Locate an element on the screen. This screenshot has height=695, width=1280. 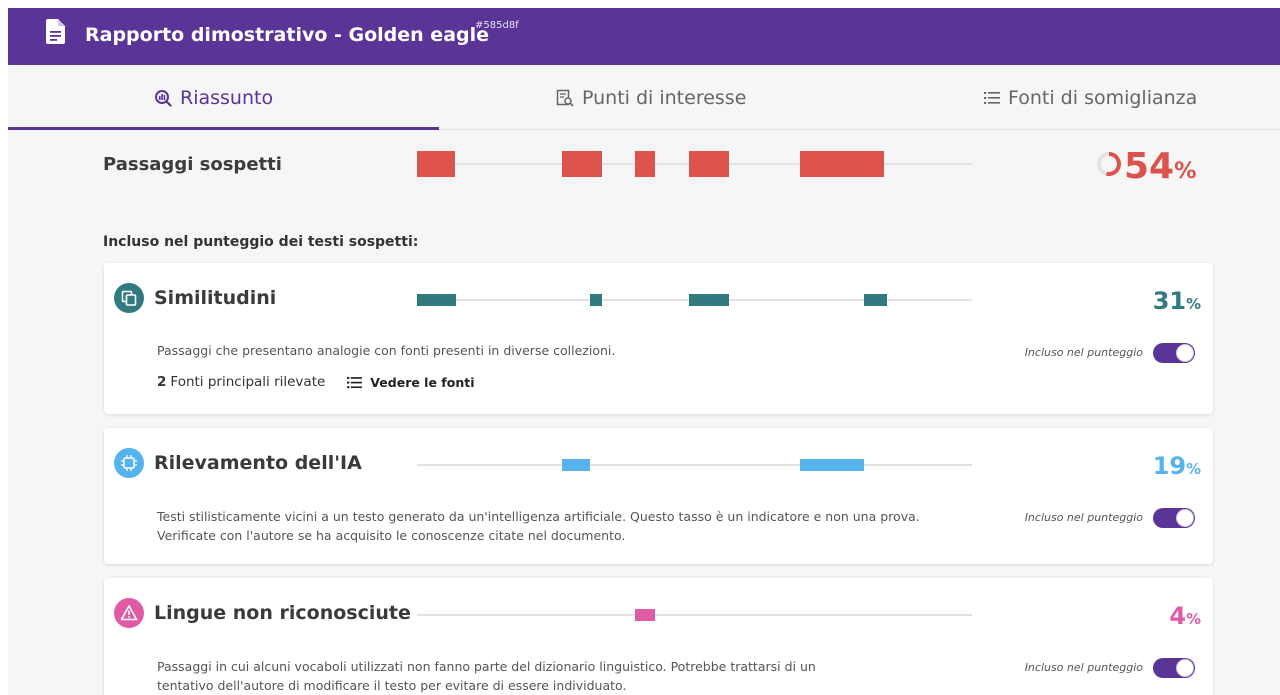
doc-search-icon is located at coordinates (565, 98).